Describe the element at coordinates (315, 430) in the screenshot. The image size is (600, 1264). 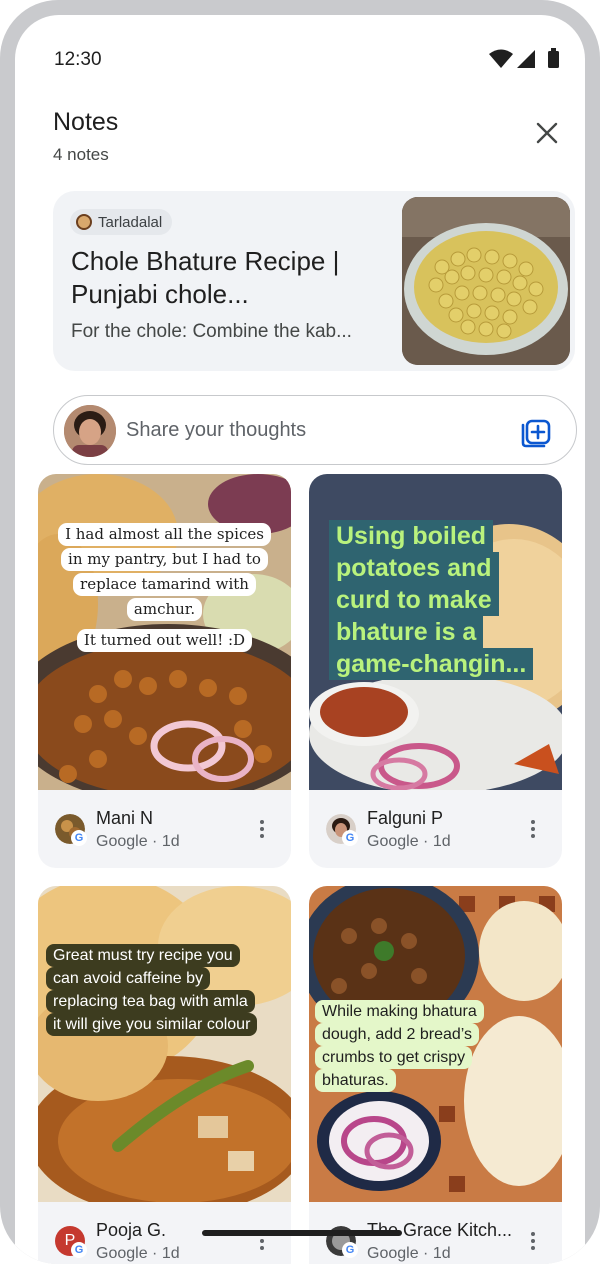
I see `share-thoughts-input: Share your thoughts` at that location.